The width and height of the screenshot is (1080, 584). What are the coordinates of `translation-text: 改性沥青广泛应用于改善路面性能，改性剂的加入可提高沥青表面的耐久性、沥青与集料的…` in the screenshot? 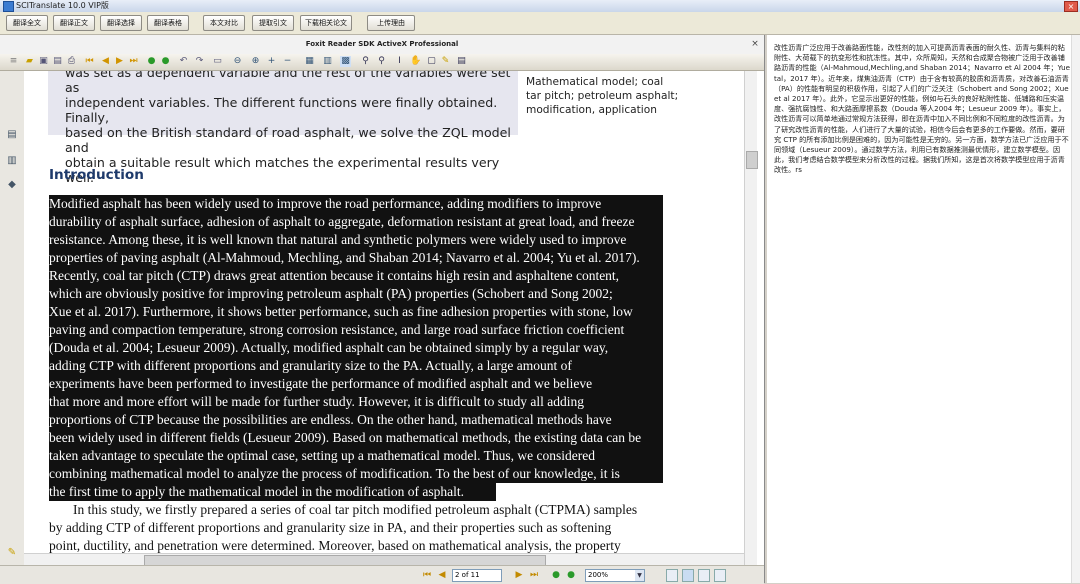 It's located at (922, 109).